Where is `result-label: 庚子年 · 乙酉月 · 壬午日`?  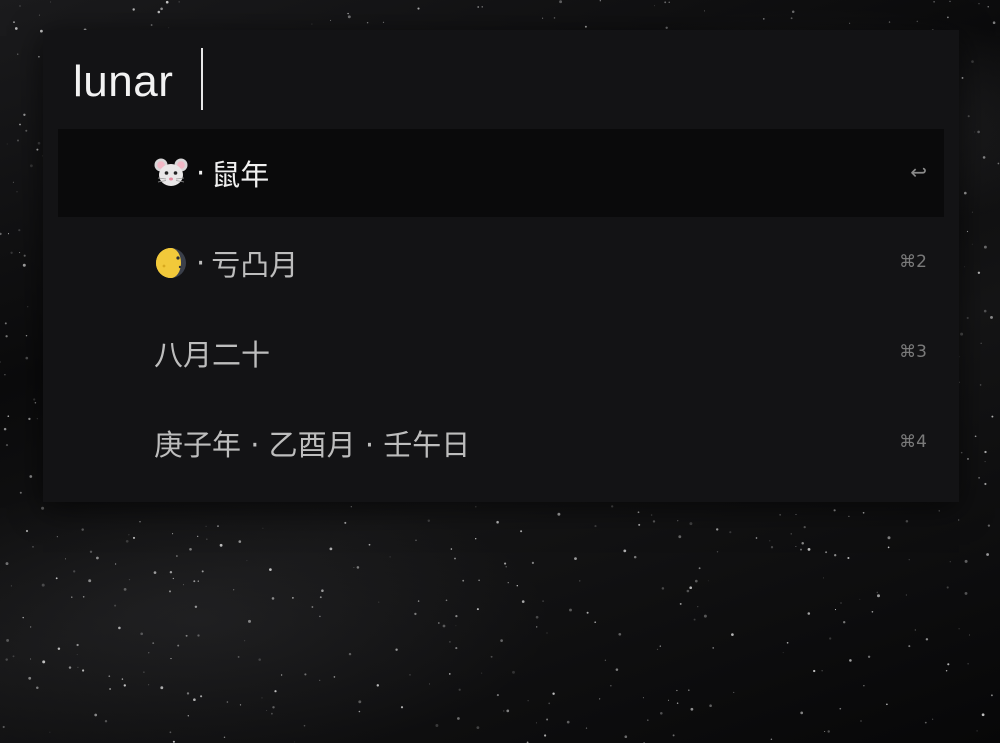 result-label: 庚子年 · 乙酉月 · 壬午日 is located at coordinates (312, 443).